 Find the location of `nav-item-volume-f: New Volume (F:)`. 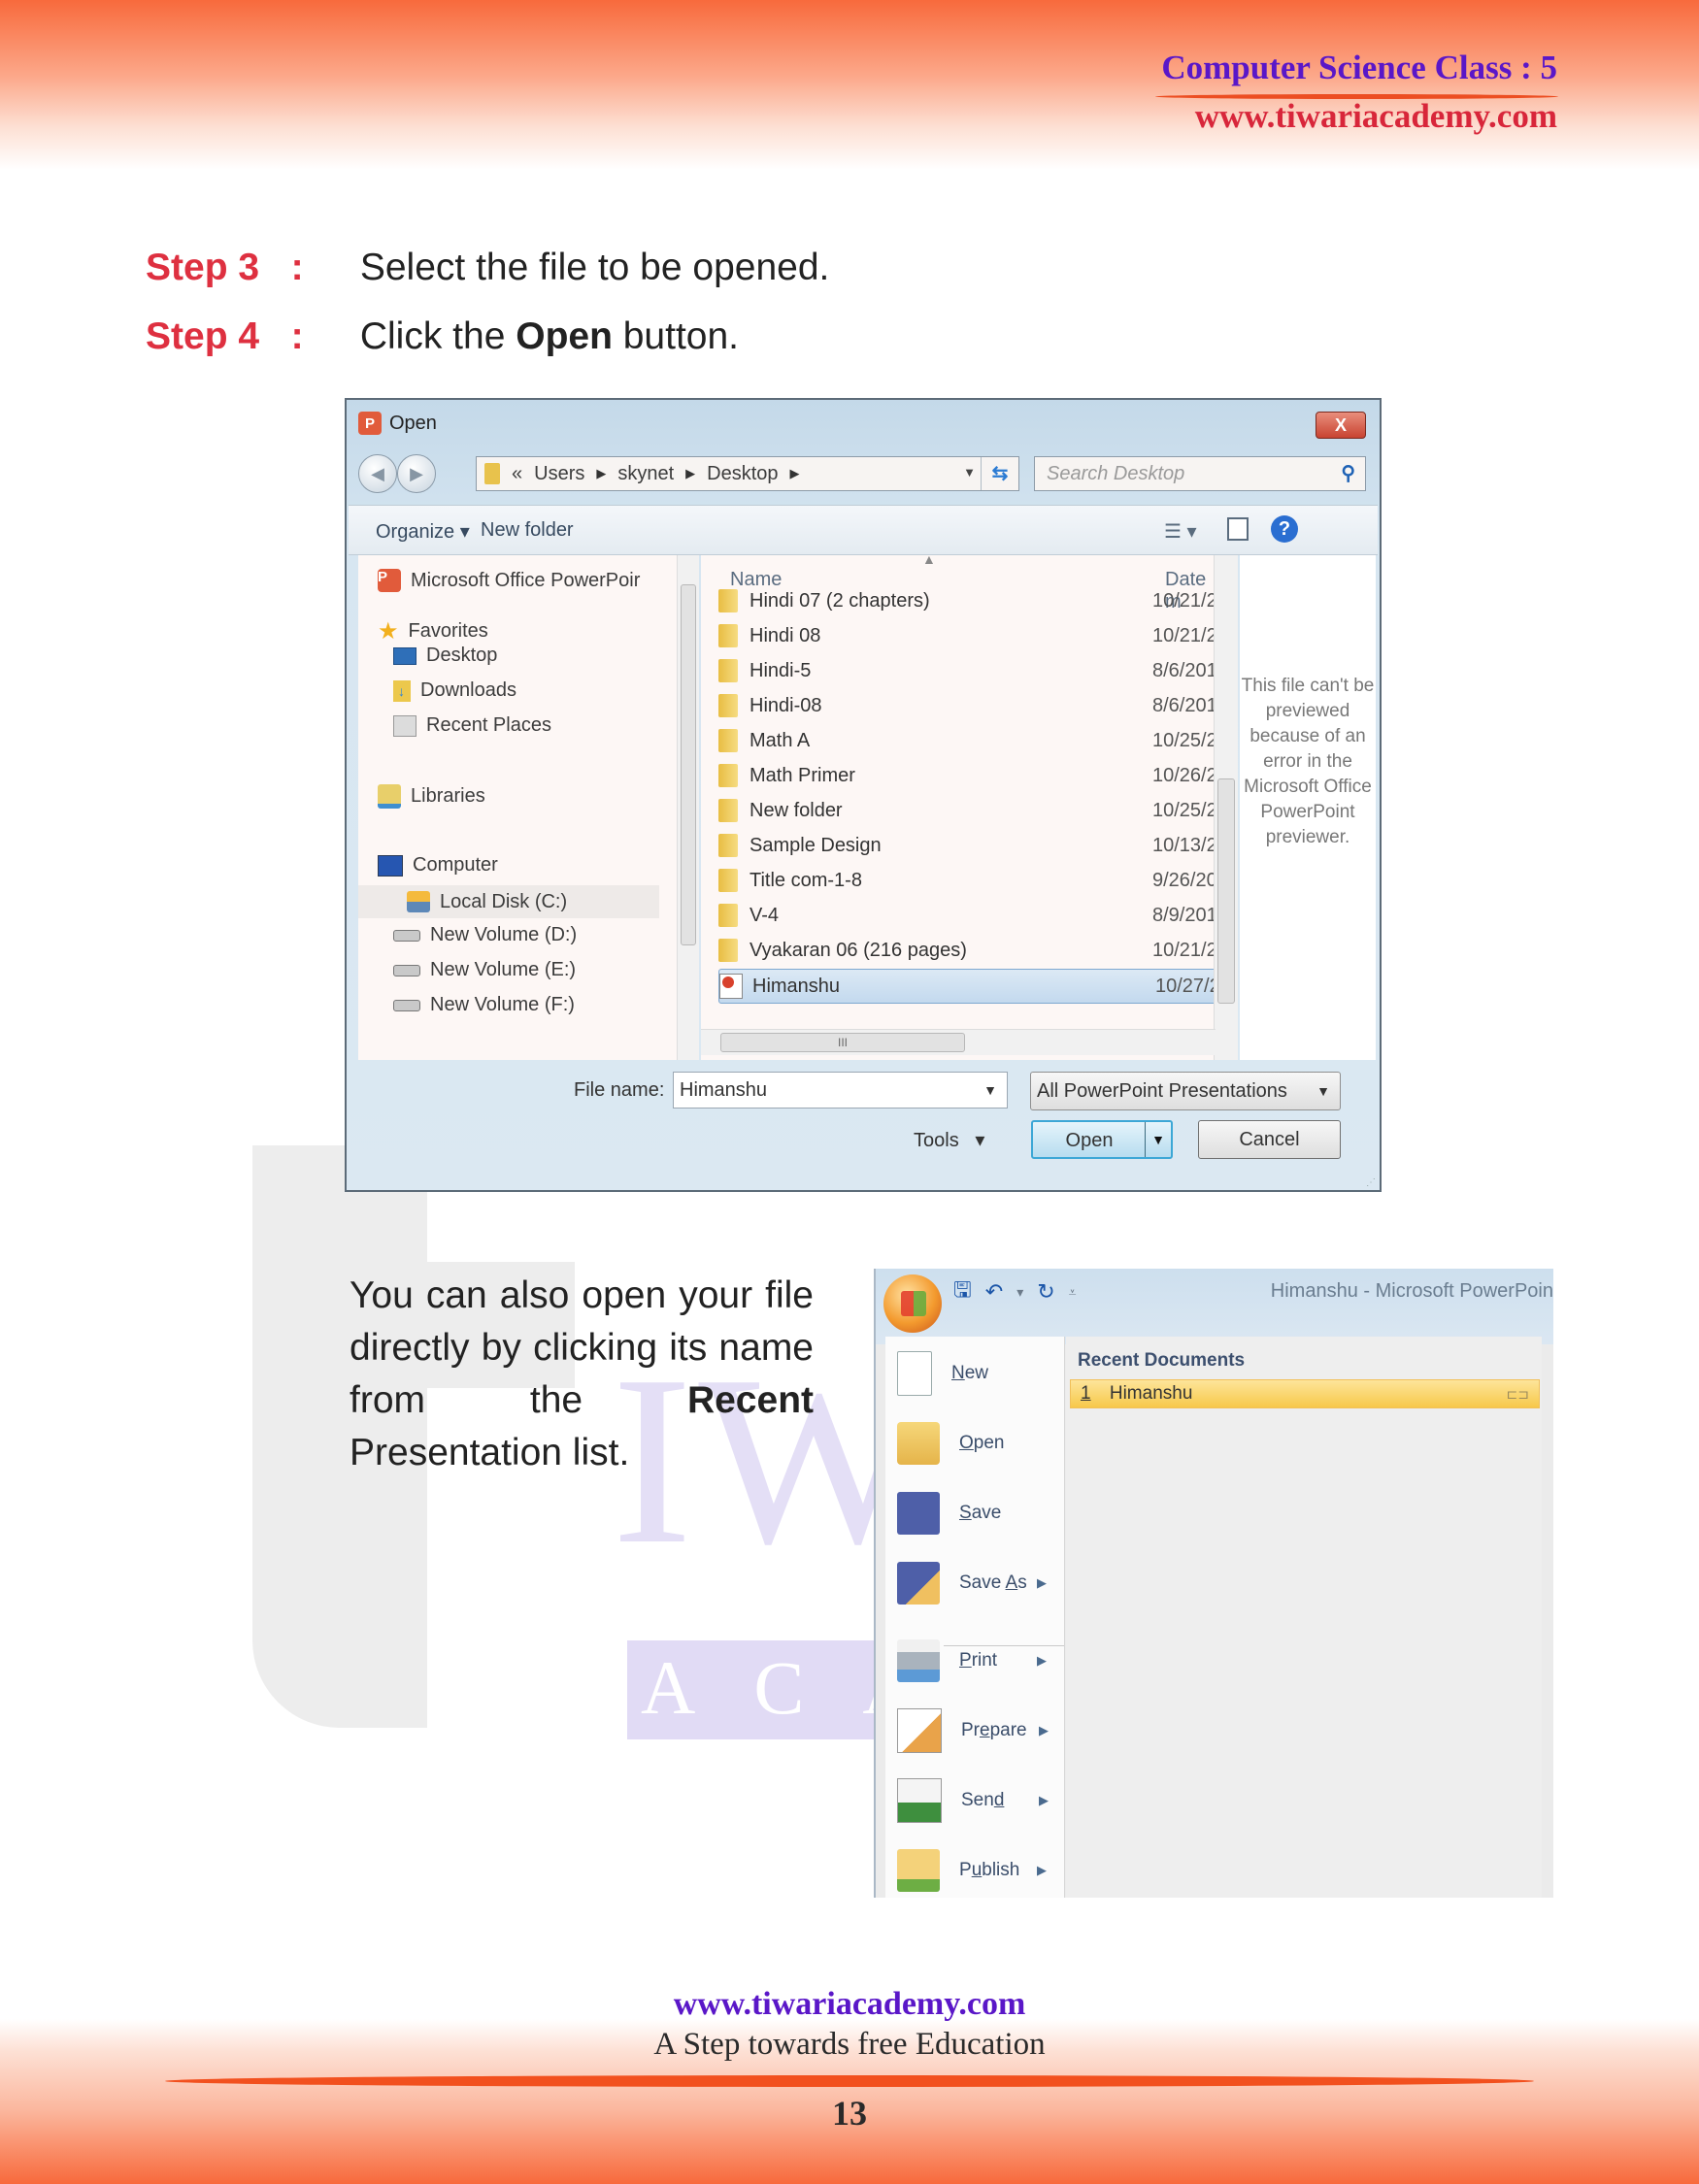

nav-item-volume-f: New Volume (F:) is located at coordinates (484, 1005).